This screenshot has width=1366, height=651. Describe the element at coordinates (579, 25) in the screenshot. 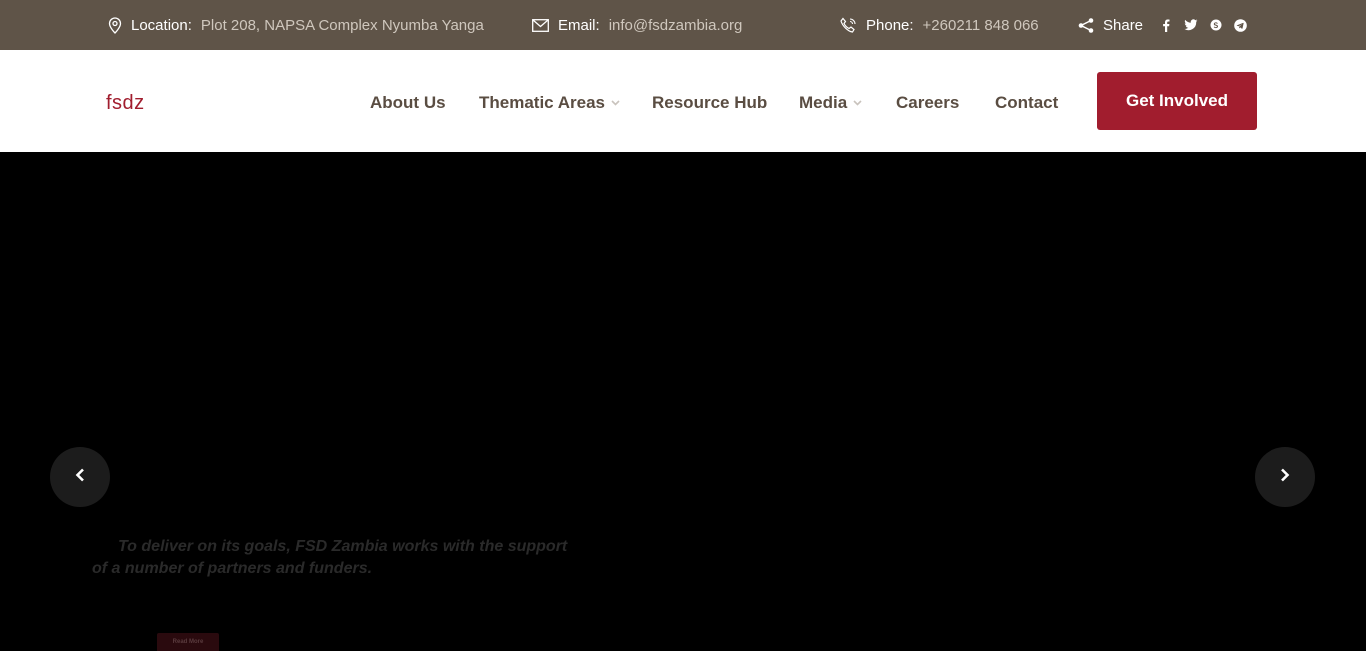

I see `email-label: Email:` at that location.